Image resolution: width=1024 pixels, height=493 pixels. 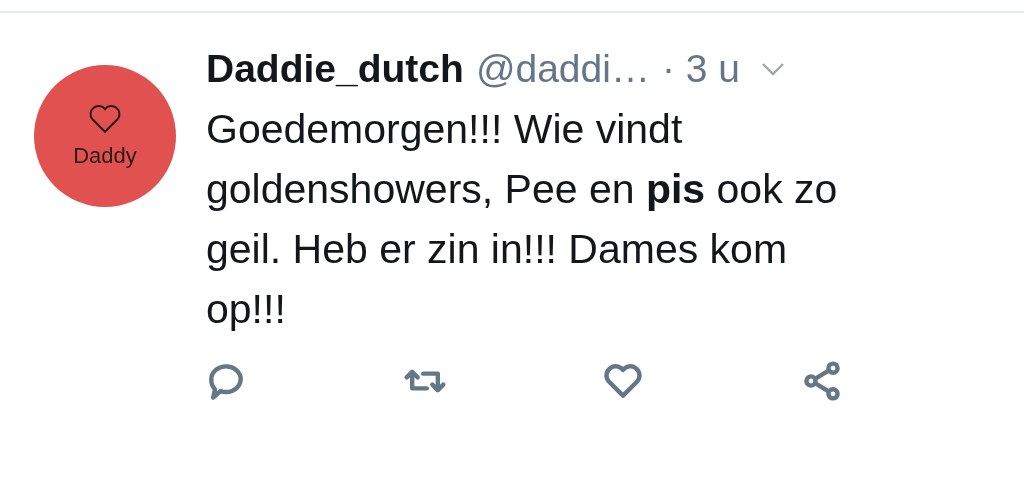 I want to click on user-name: Daddie_dutch, so click(x=335, y=69).